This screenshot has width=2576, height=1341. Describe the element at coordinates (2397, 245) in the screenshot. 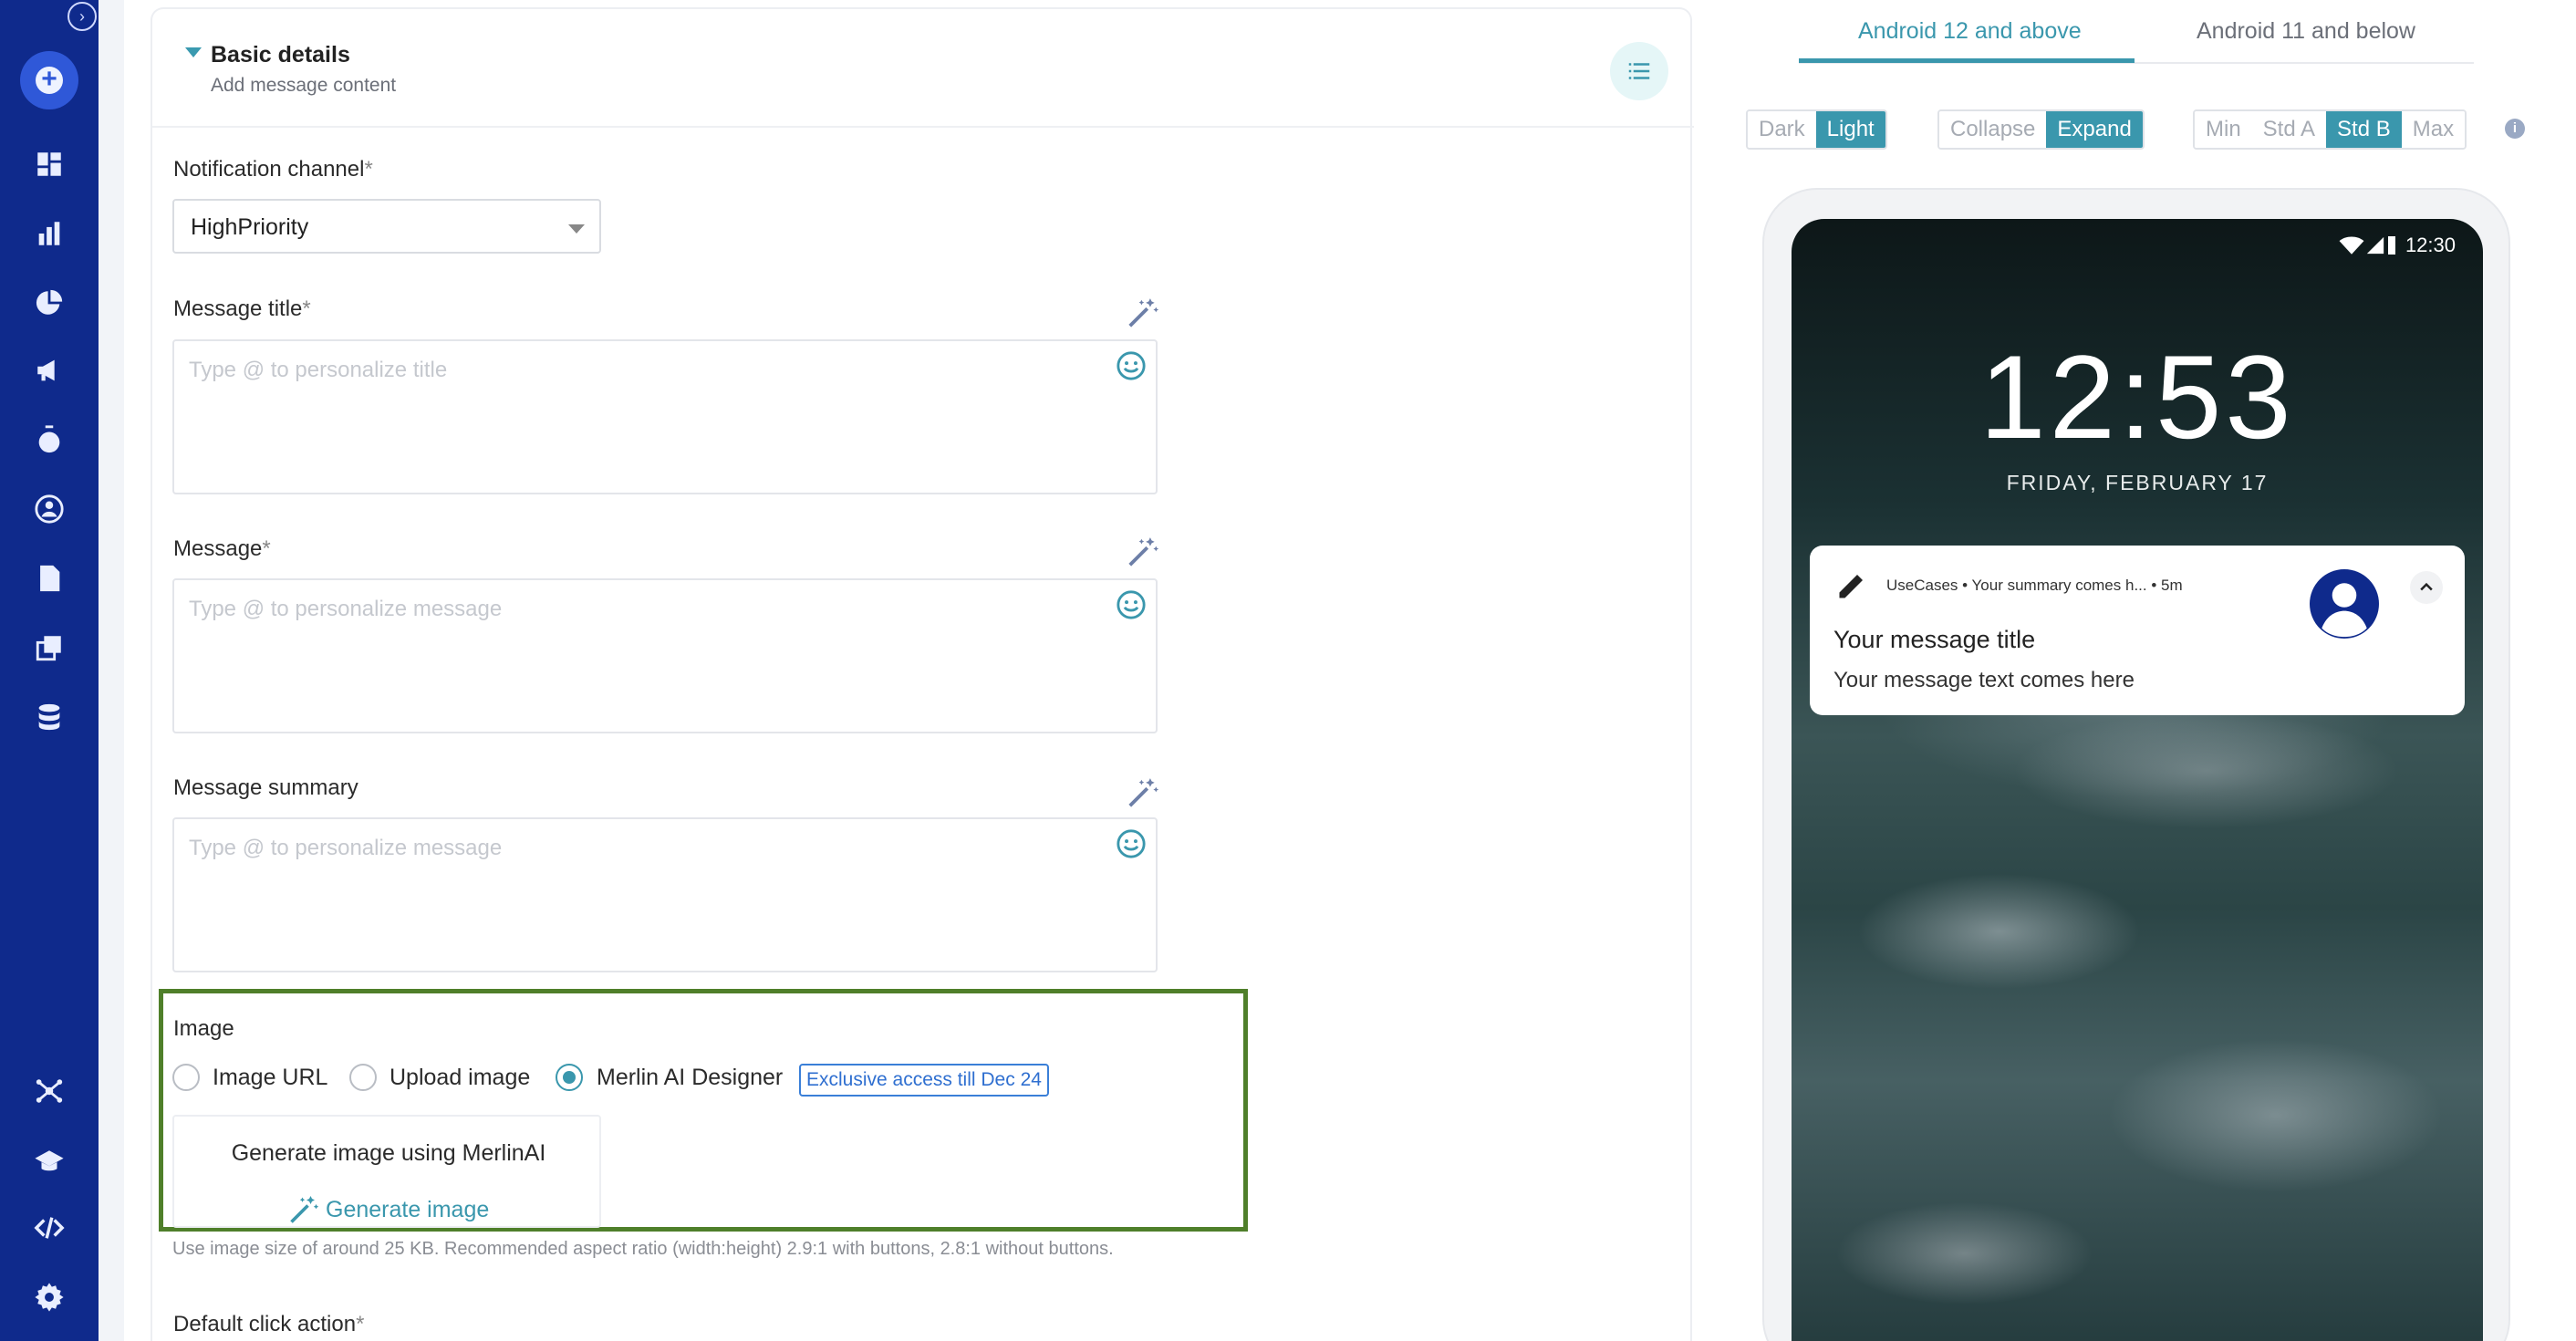

I see `status-bar: 12:30` at that location.